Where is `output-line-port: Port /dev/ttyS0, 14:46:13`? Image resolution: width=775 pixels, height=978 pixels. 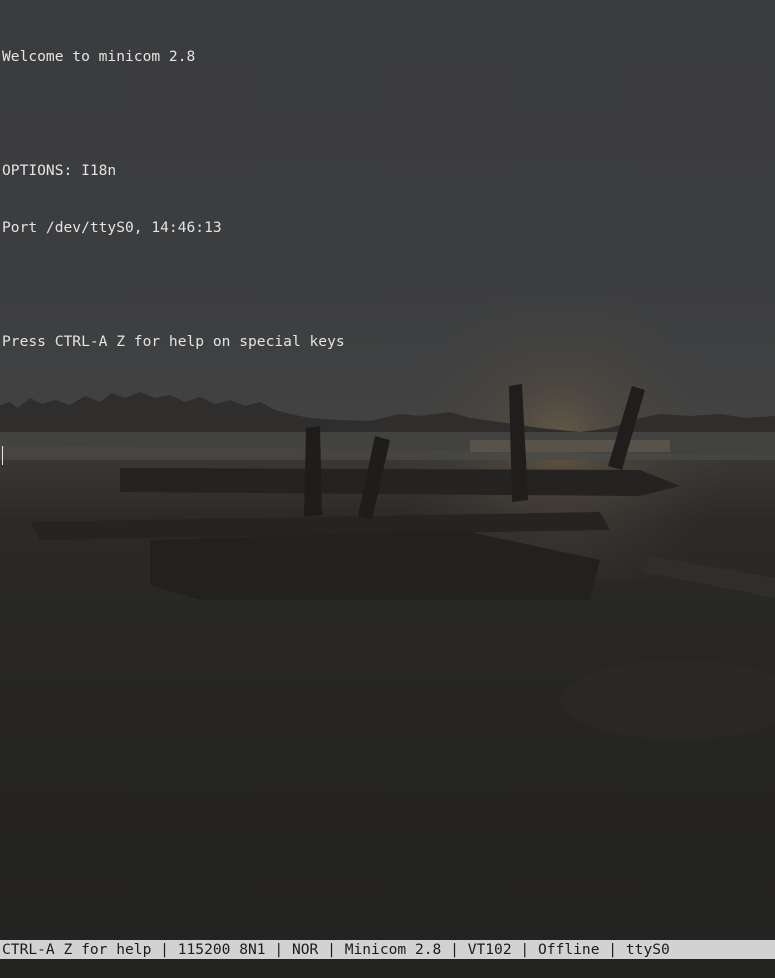
output-line-port: Port /dev/ttyS0, 14:46:13 is located at coordinates (112, 227).